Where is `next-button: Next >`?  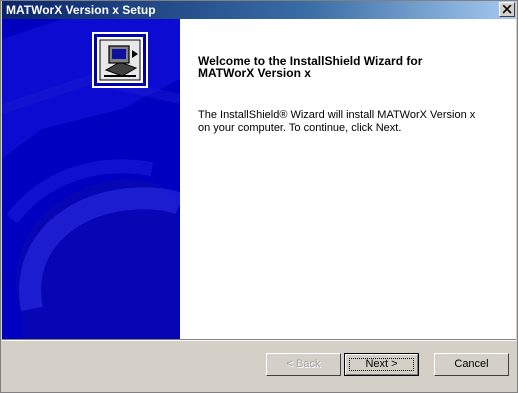 next-button: Next > is located at coordinates (381, 364).